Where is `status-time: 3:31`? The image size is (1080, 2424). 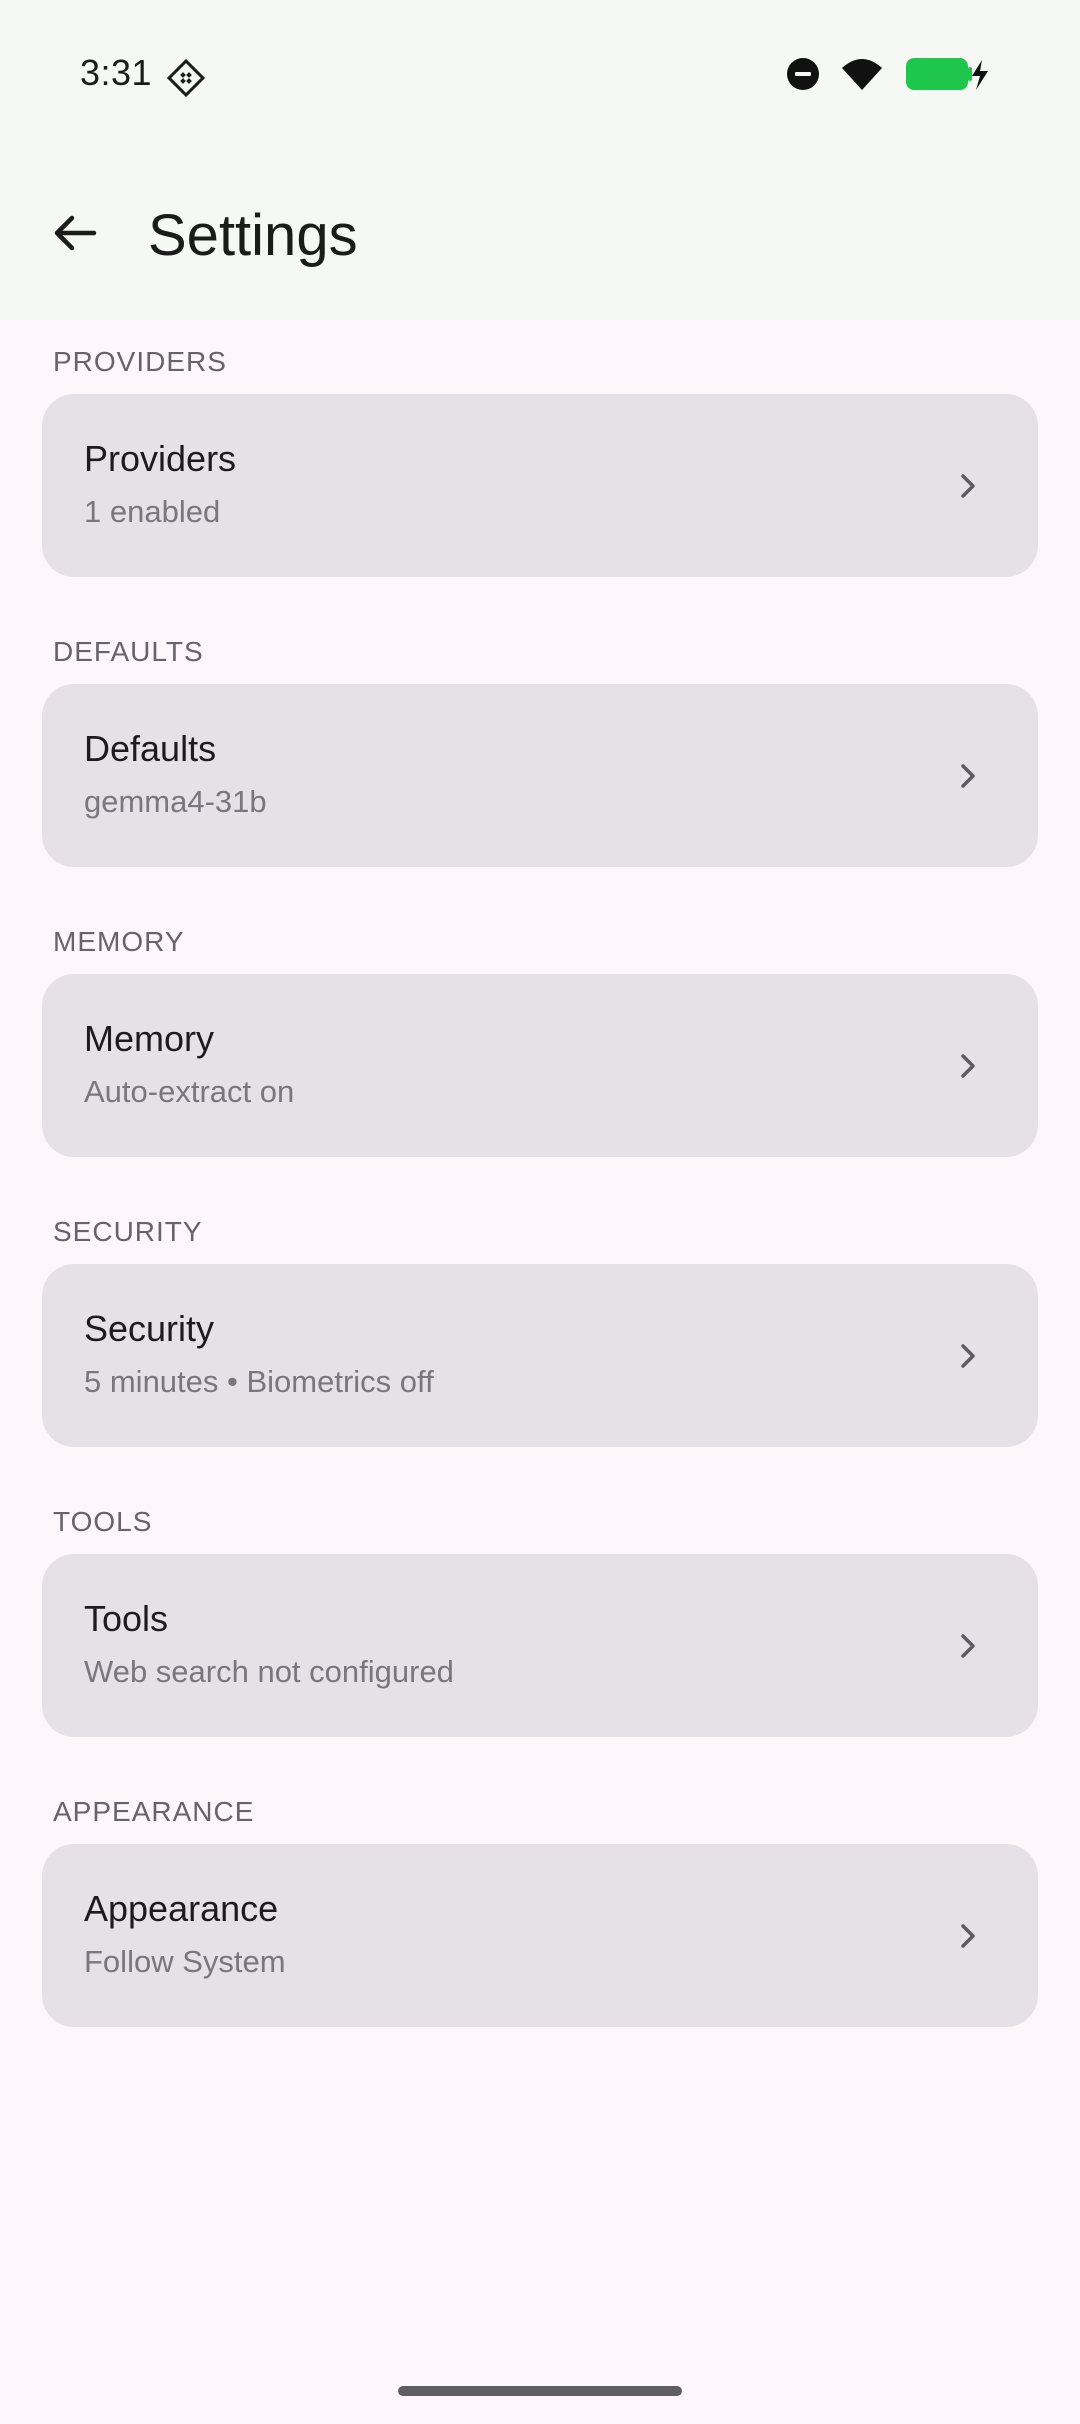
status-time: 3:31 is located at coordinates (116, 72).